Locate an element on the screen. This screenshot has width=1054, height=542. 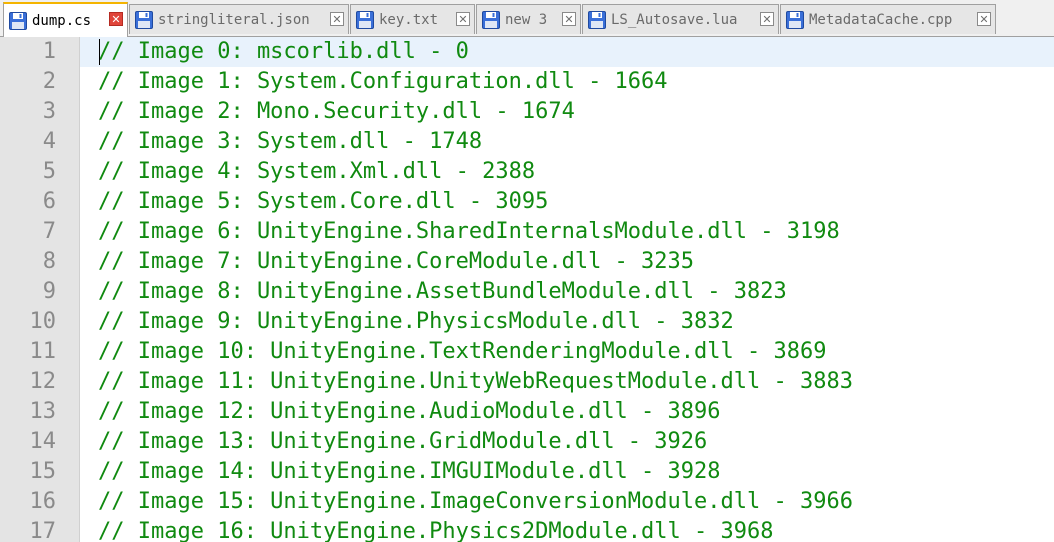
tab-key-txt: key.txt ✕ is located at coordinates (412, 19).